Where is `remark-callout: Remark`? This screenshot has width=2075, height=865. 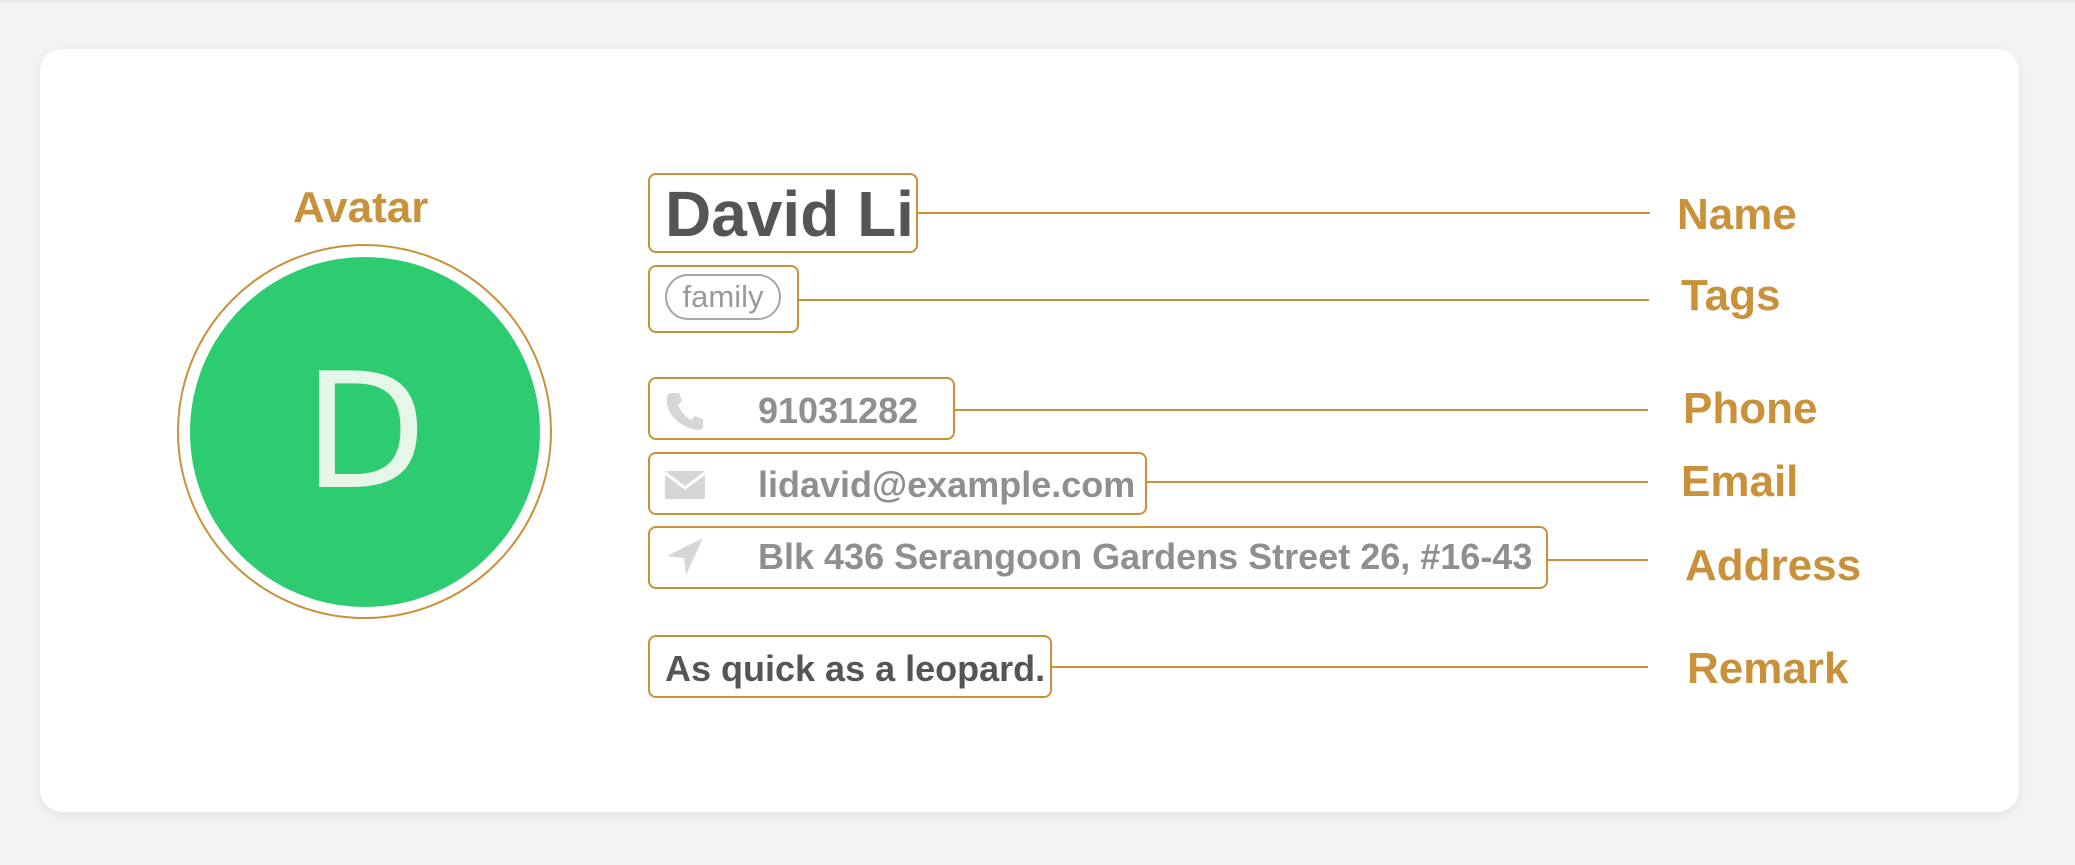 remark-callout: Remark is located at coordinates (1768, 668).